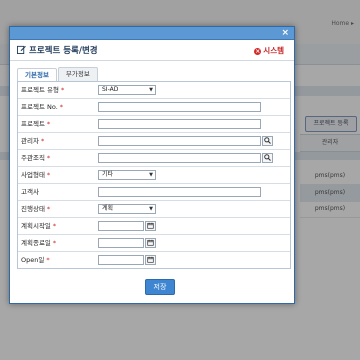 This screenshot has height=360, width=360. I want to click on dialog-title: 프로젝트 등록/변경, so click(57, 50).